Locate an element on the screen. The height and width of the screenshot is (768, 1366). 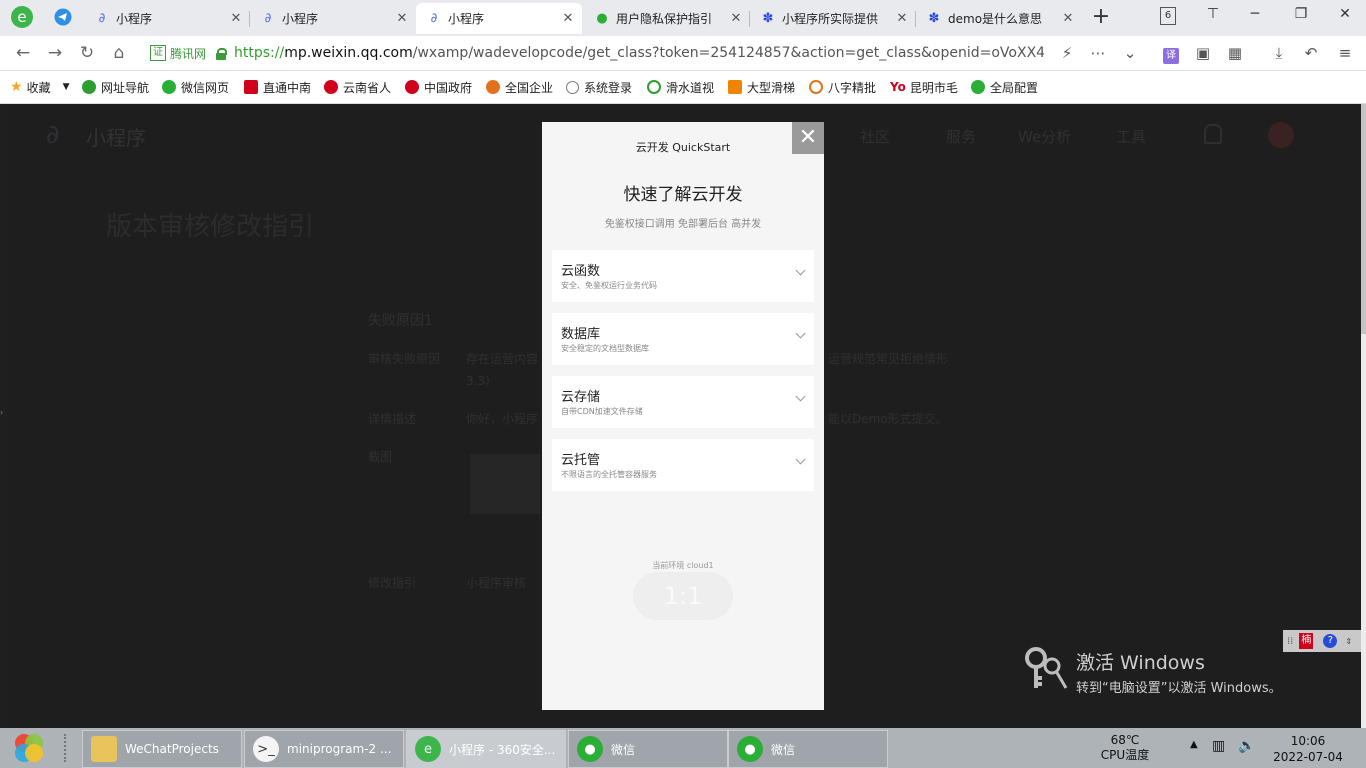
screenshot-thumbnail is located at coordinates (505, 484).